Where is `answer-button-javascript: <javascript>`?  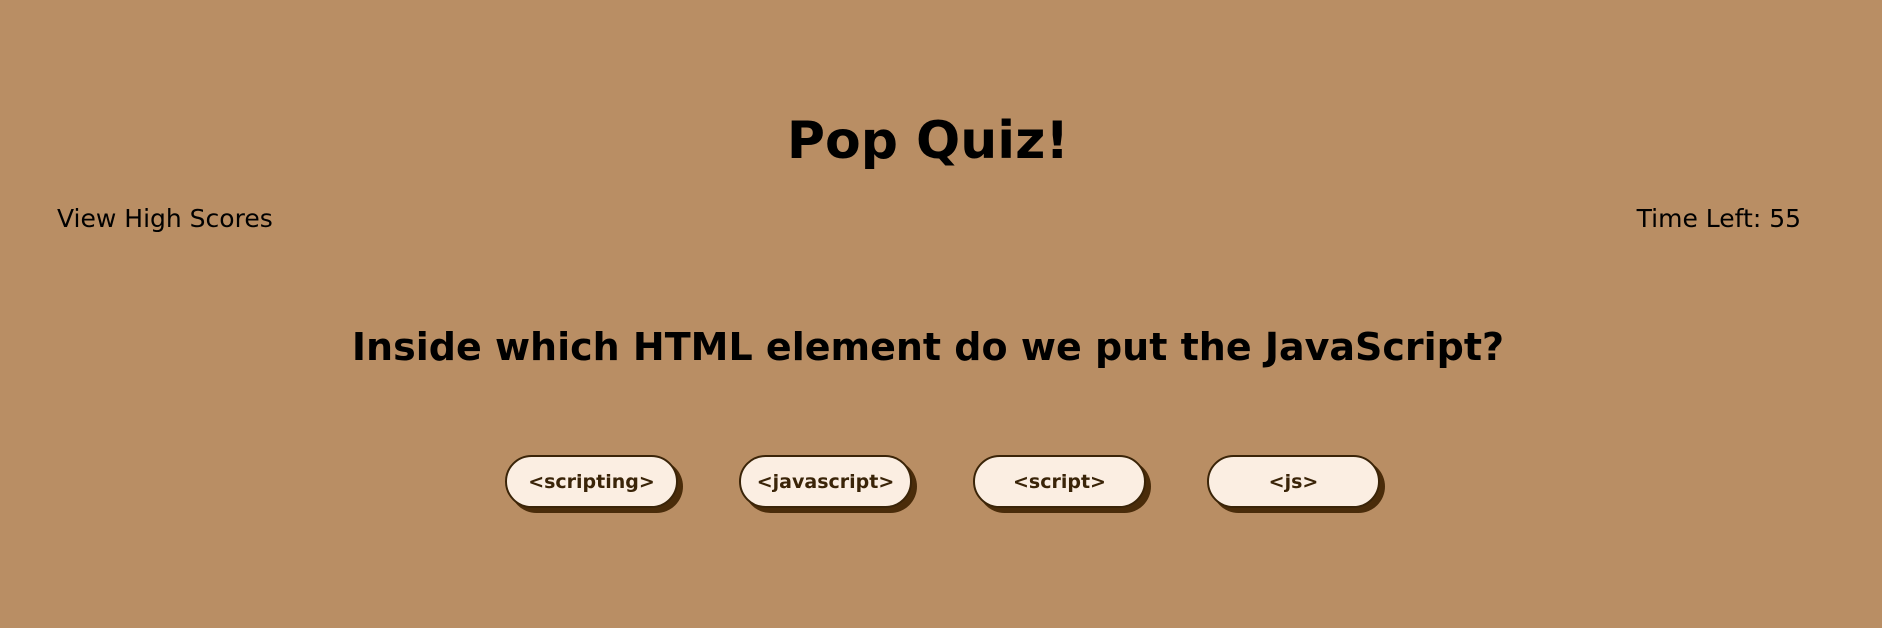
answer-button-javascript: <javascript> is located at coordinates (825, 481).